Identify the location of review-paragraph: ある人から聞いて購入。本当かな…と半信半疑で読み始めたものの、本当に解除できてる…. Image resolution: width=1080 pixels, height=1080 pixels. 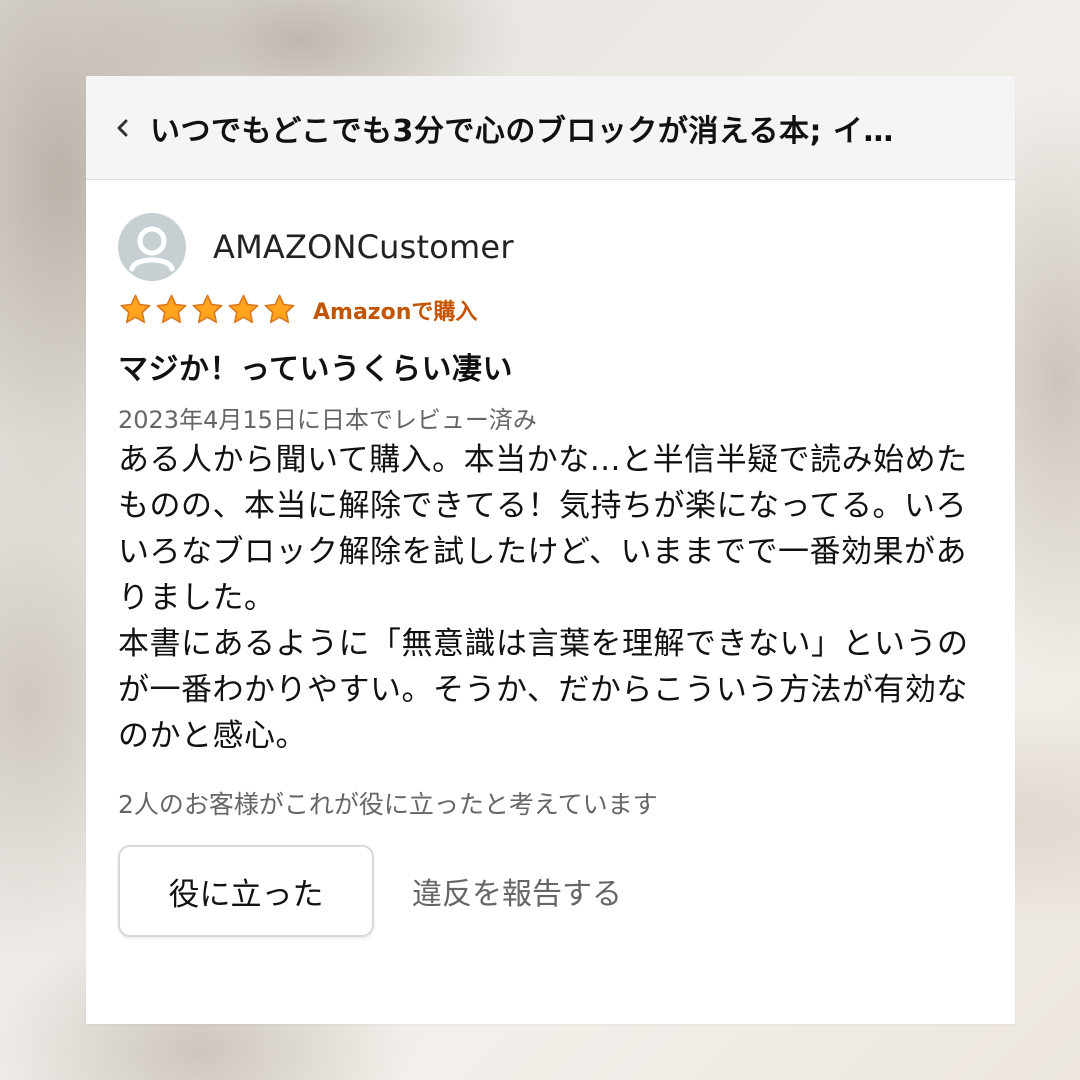
(543, 529).